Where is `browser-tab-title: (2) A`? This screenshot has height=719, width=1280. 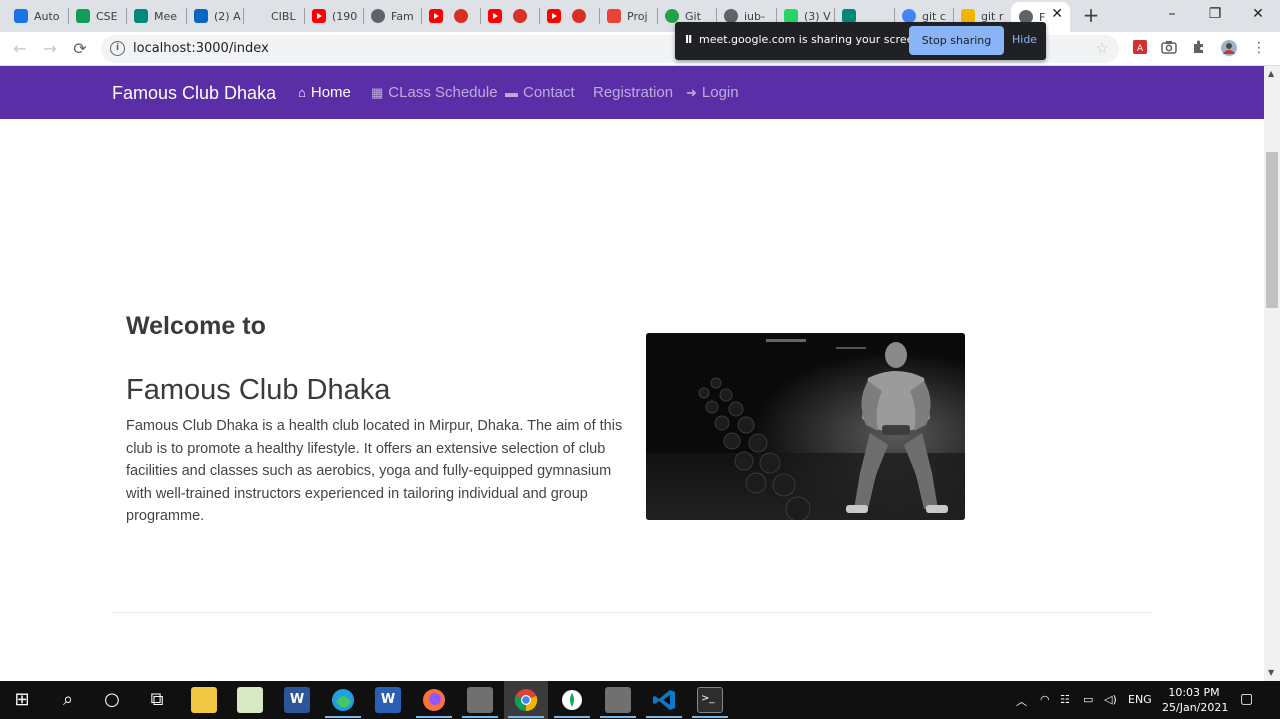
browser-tab-title: (2) A is located at coordinates (227, 16).